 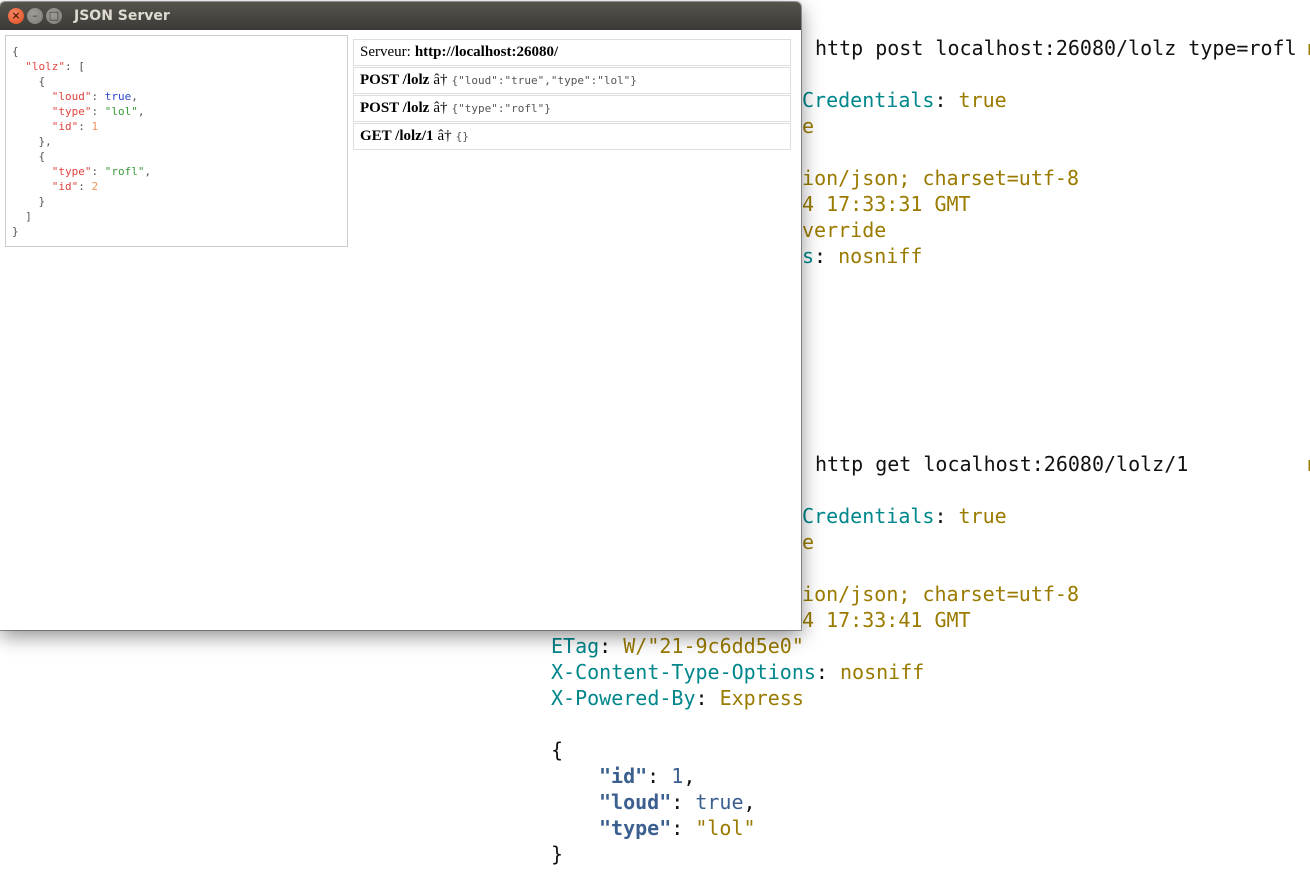 What do you see at coordinates (75, 126) in the screenshot?
I see `json-line: "id": 1` at bounding box center [75, 126].